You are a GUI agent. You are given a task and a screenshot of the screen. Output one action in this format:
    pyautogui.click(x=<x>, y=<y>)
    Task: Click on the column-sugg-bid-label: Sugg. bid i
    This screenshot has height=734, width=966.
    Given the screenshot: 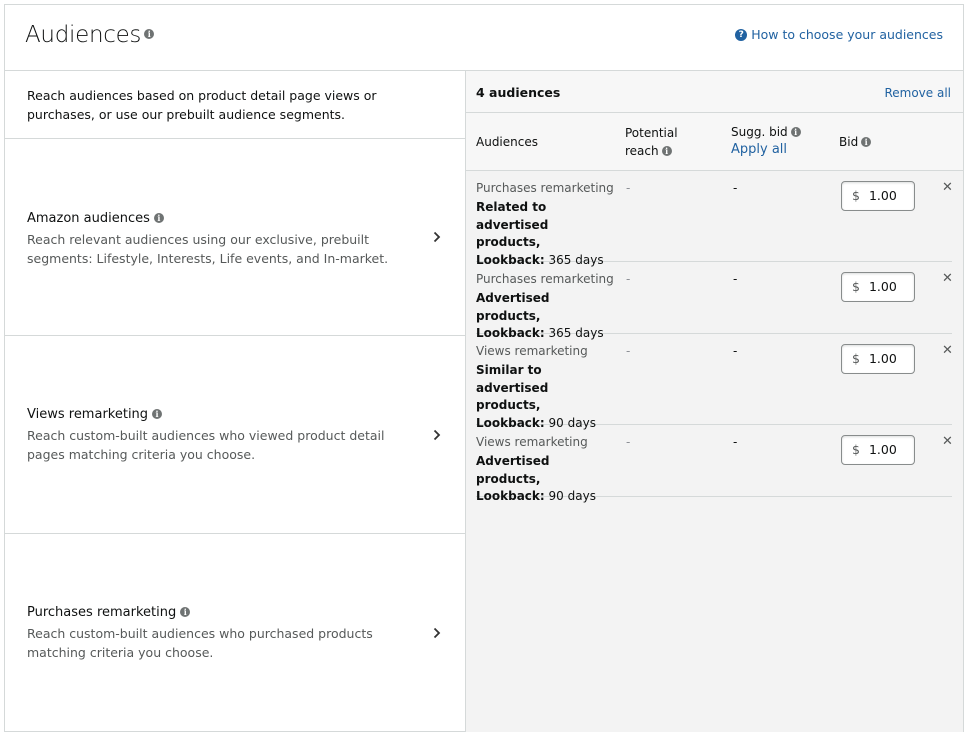 What is the action you would take?
    pyautogui.click(x=766, y=132)
    